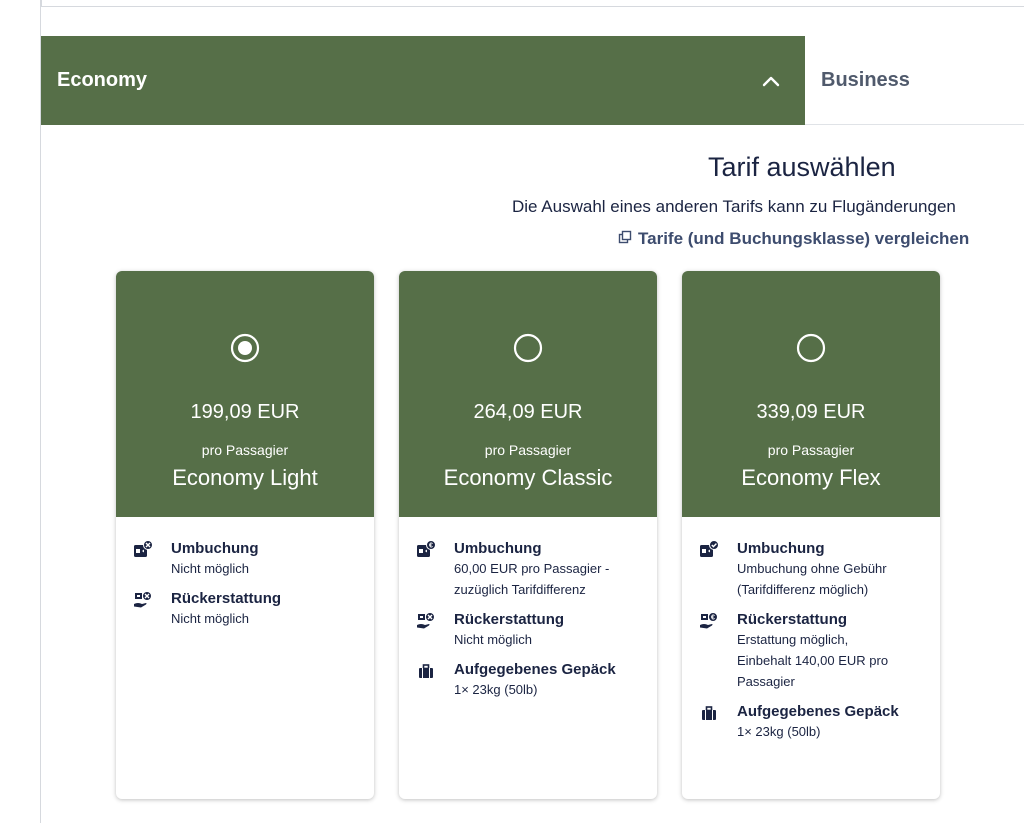 Image resolution: width=1024 pixels, height=823 pixels. What do you see at coordinates (812, 568) in the screenshot?
I see `feature-description: Umbuchung ohne Gebühr` at bounding box center [812, 568].